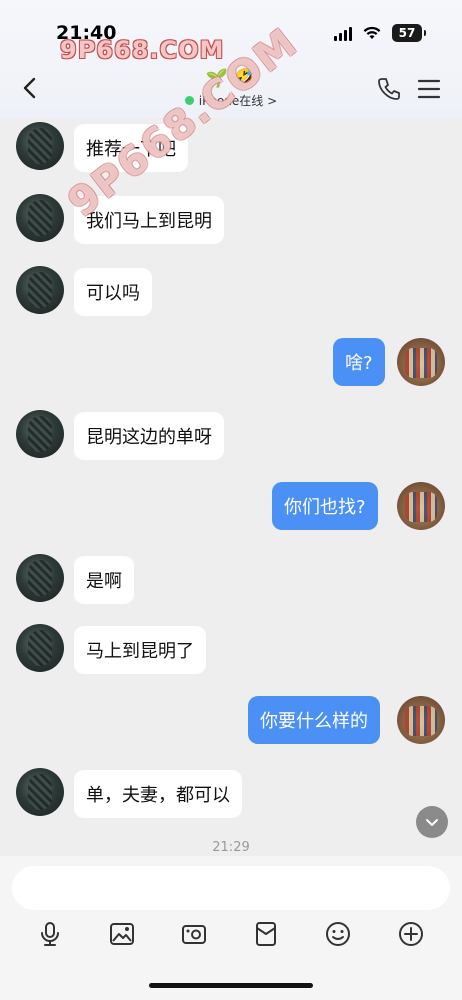 The width and height of the screenshot is (462, 1000). I want to click on scroll-to-bottom-button, so click(432, 822).